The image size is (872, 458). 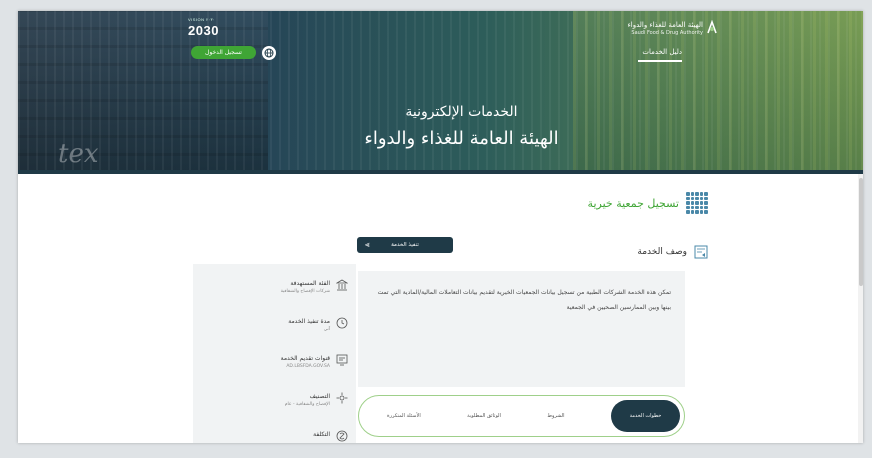 What do you see at coordinates (404, 416) in the screenshot?
I see `tab-faq: الأسئلة المتكررة` at bounding box center [404, 416].